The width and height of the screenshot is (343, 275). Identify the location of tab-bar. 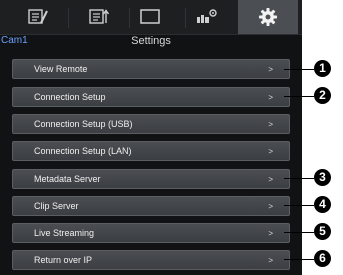
(151, 17).